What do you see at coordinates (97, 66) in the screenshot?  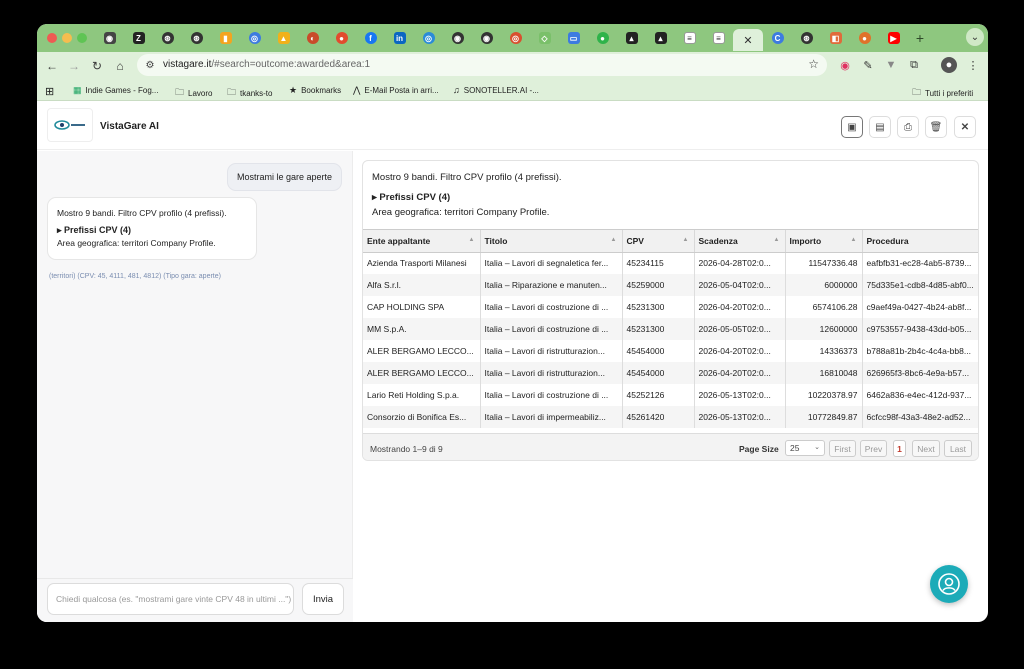 I see `reload-icon: ↻` at bounding box center [97, 66].